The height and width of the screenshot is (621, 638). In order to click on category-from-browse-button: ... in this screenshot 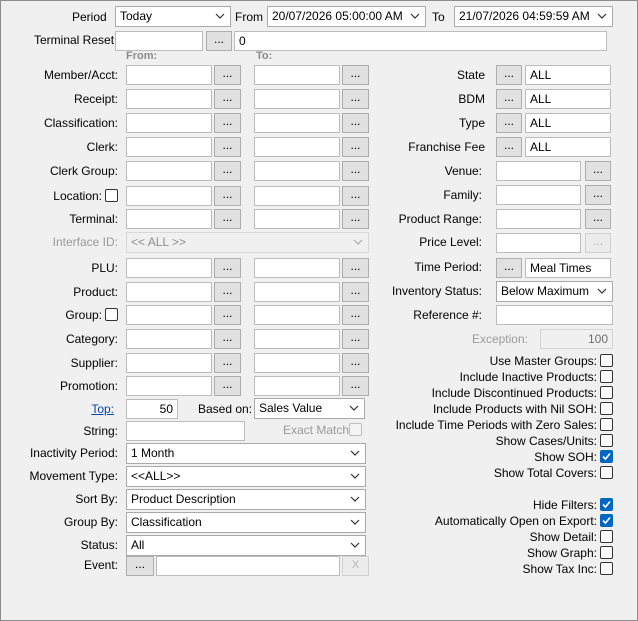, I will do `click(227, 339)`.